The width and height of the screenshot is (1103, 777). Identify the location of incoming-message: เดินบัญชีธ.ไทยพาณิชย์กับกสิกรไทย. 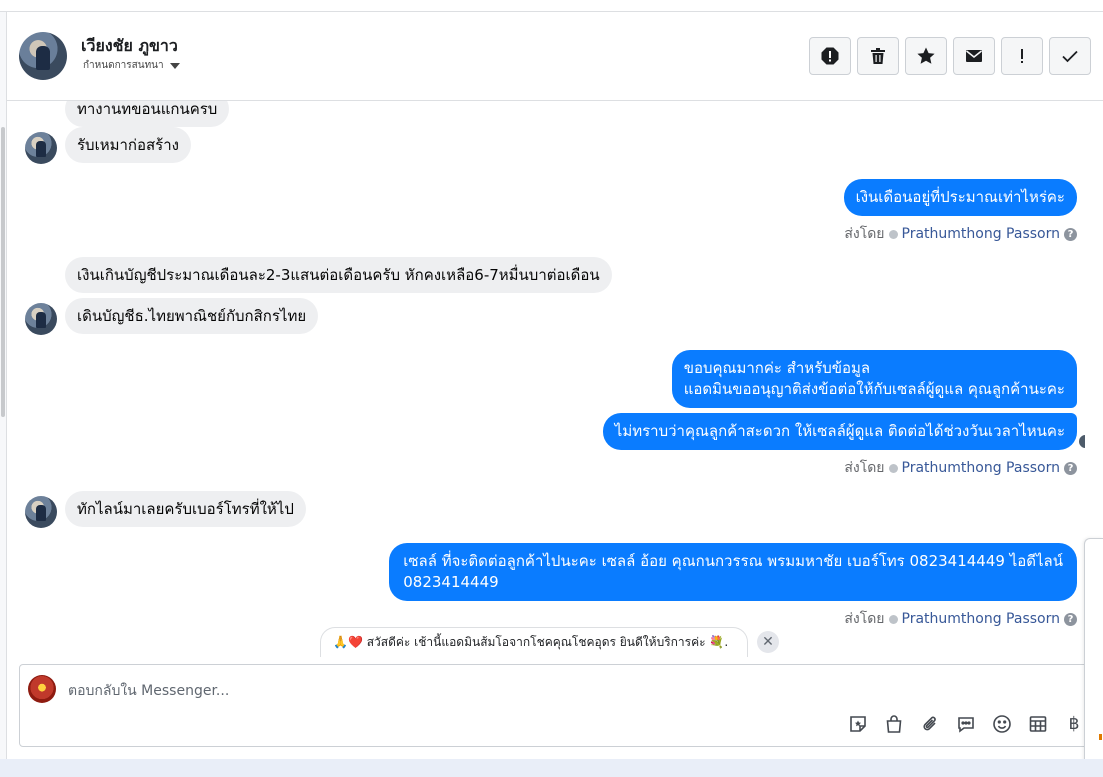
(192, 316).